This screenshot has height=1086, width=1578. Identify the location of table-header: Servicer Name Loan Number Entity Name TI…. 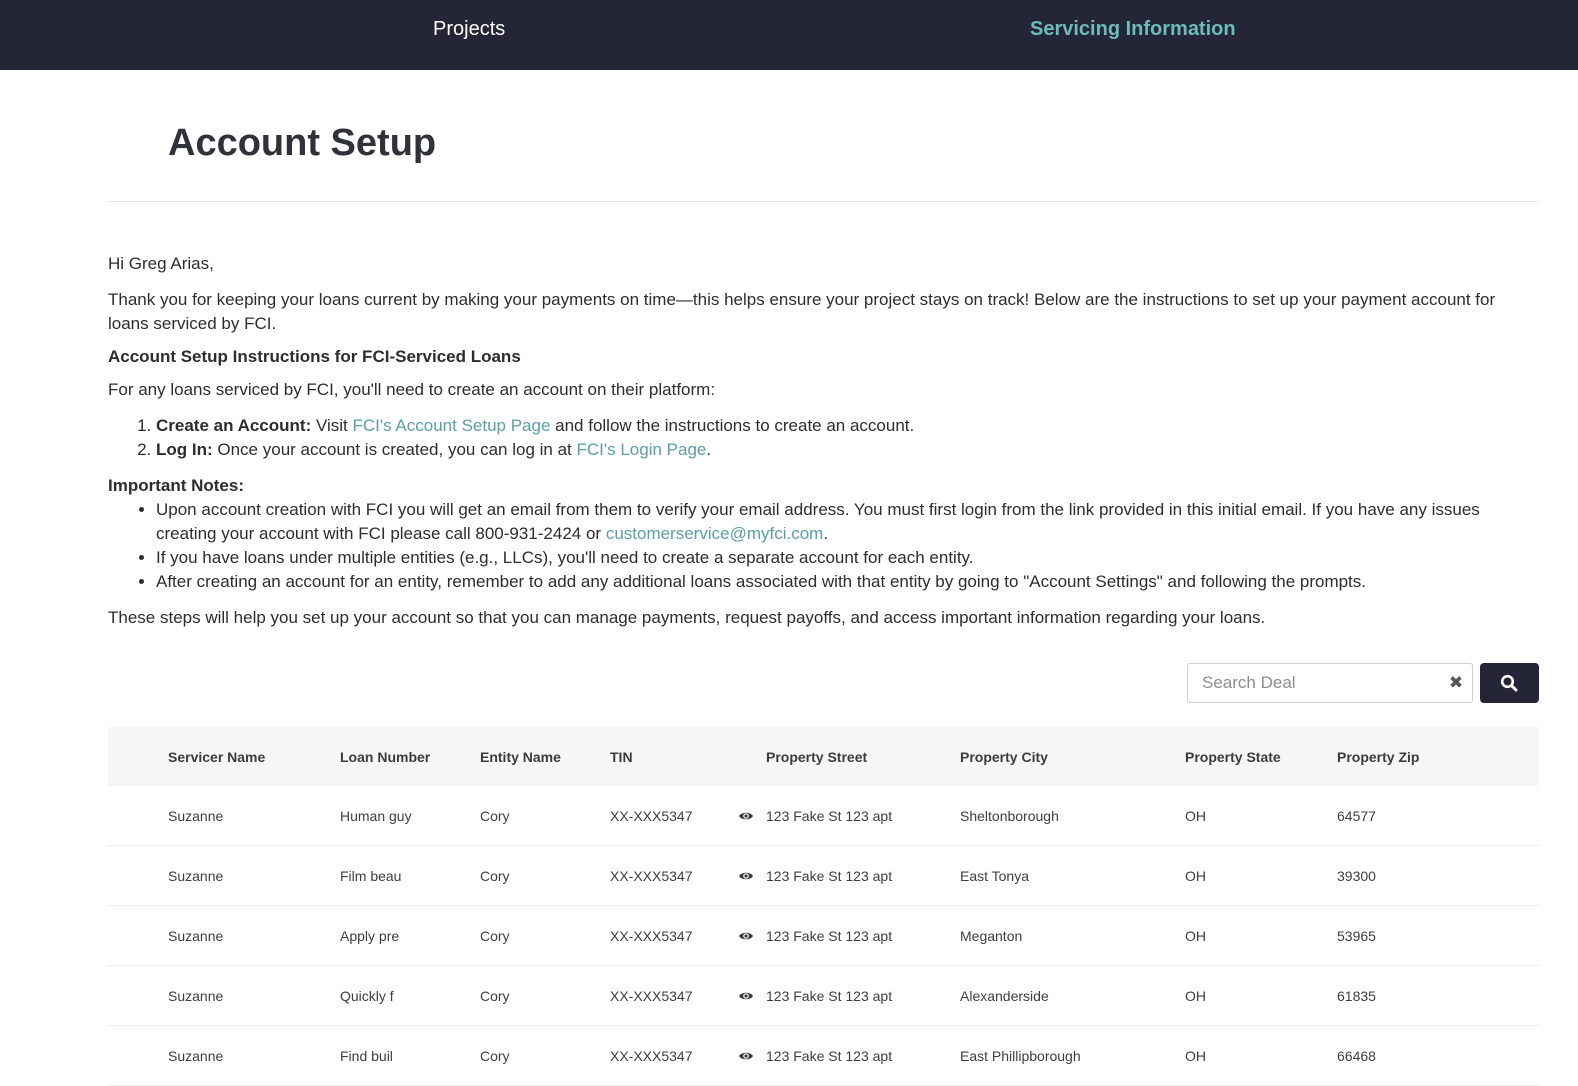
(823, 756).